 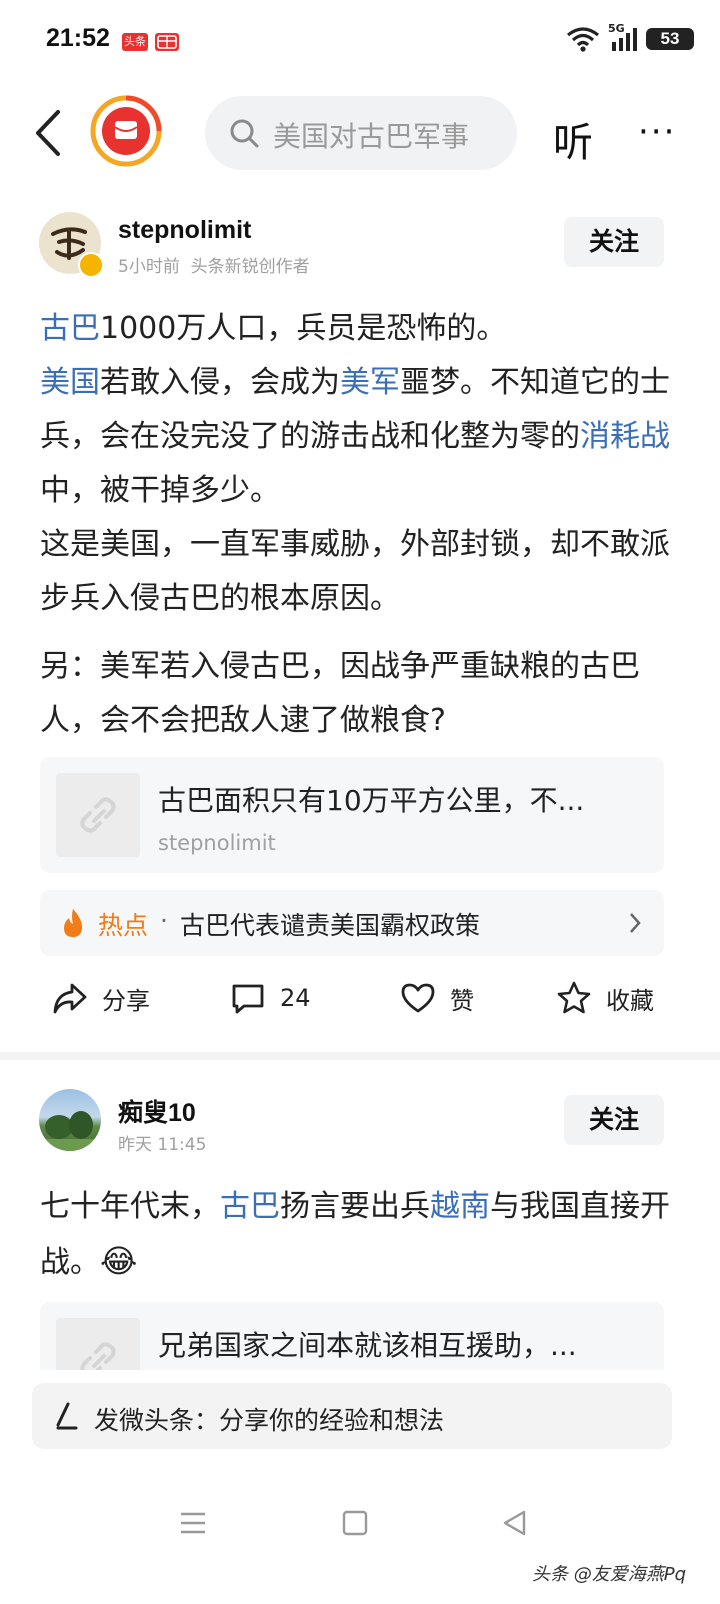 I want to click on menu-nav-button, so click(x=193, y=1525).